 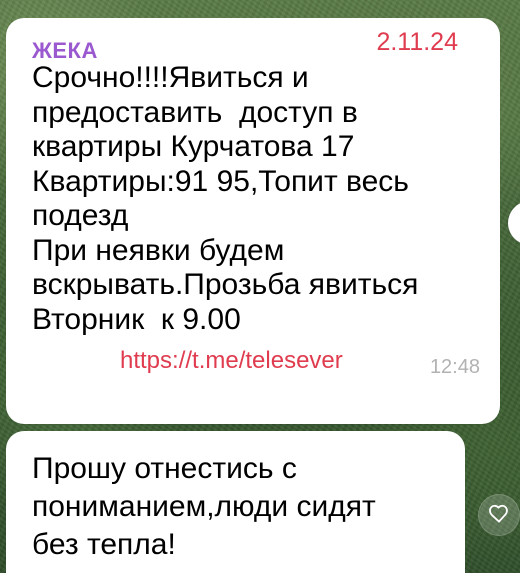 What do you see at coordinates (255, 45) in the screenshot?
I see `message-header: ЖЕКА 2.11.24` at bounding box center [255, 45].